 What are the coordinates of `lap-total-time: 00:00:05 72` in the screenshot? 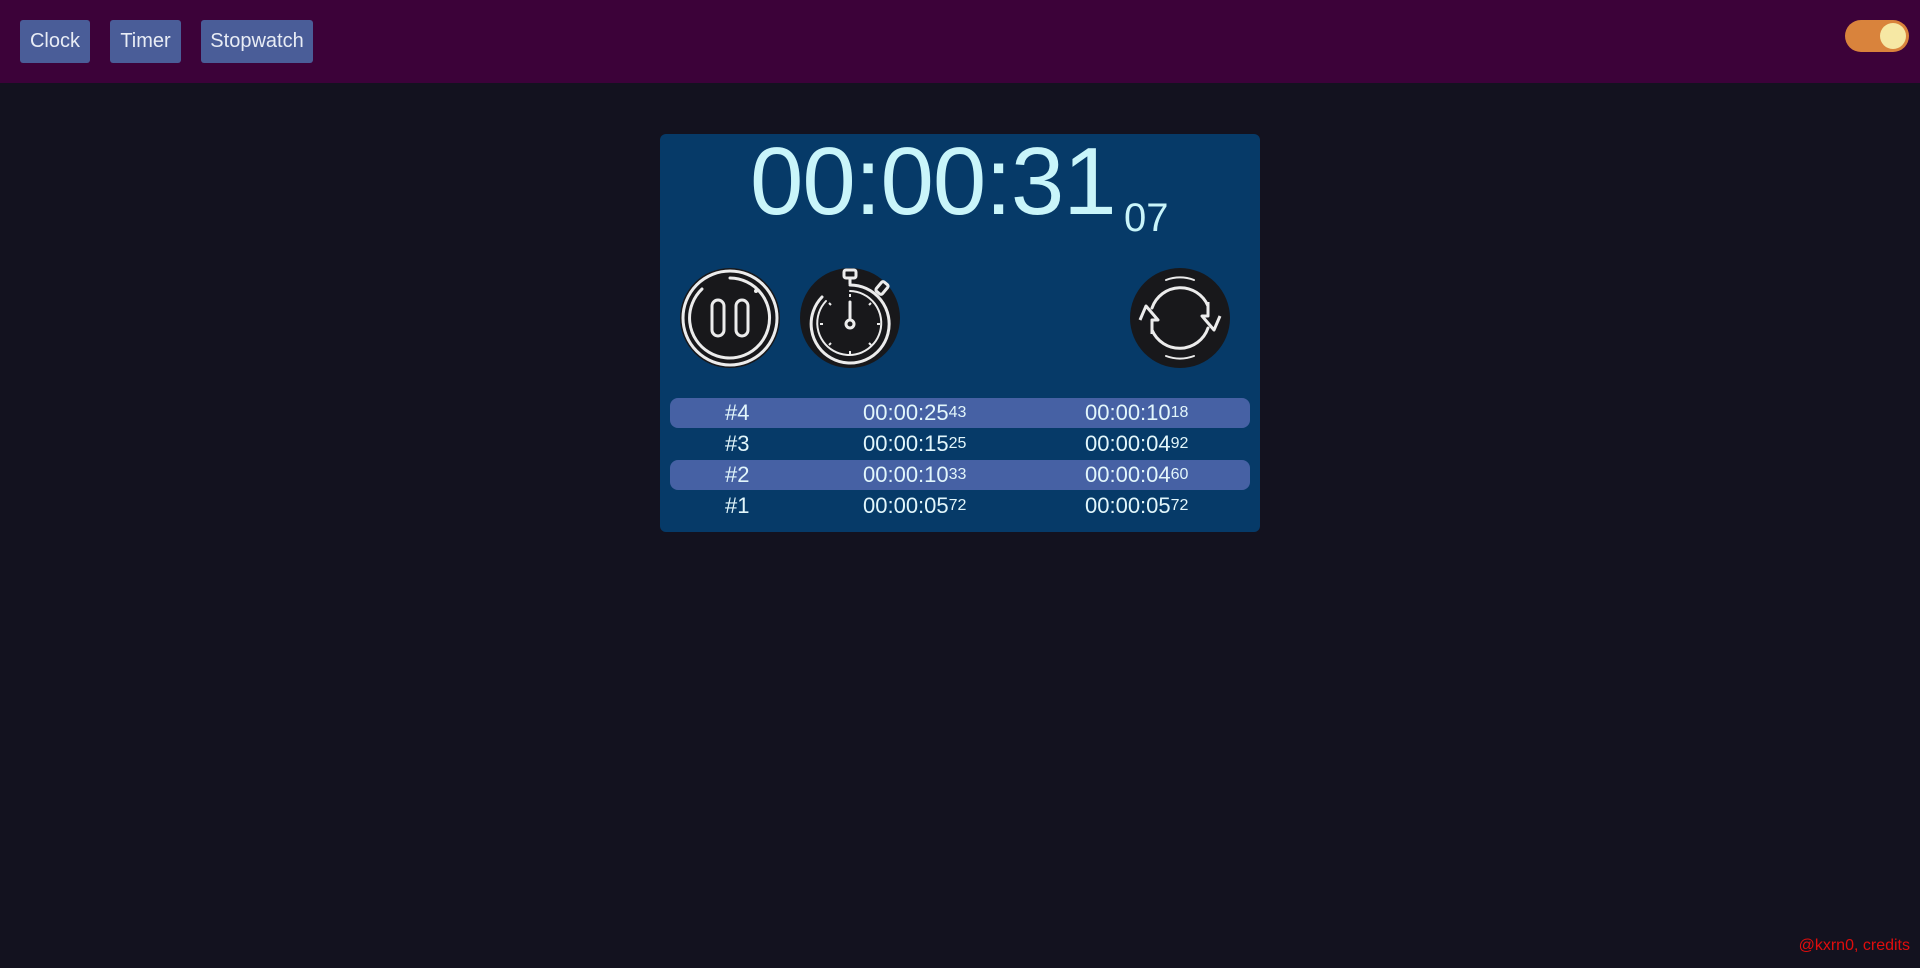 It's located at (915, 505).